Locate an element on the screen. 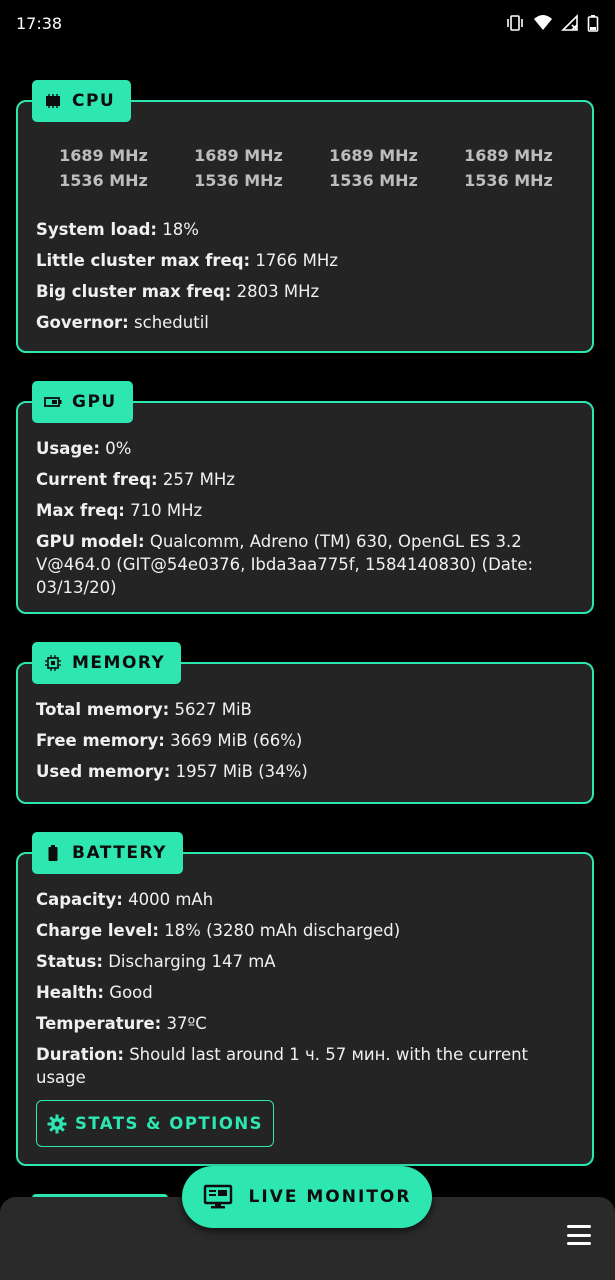  cpu-card-header: CPU is located at coordinates (82, 101).